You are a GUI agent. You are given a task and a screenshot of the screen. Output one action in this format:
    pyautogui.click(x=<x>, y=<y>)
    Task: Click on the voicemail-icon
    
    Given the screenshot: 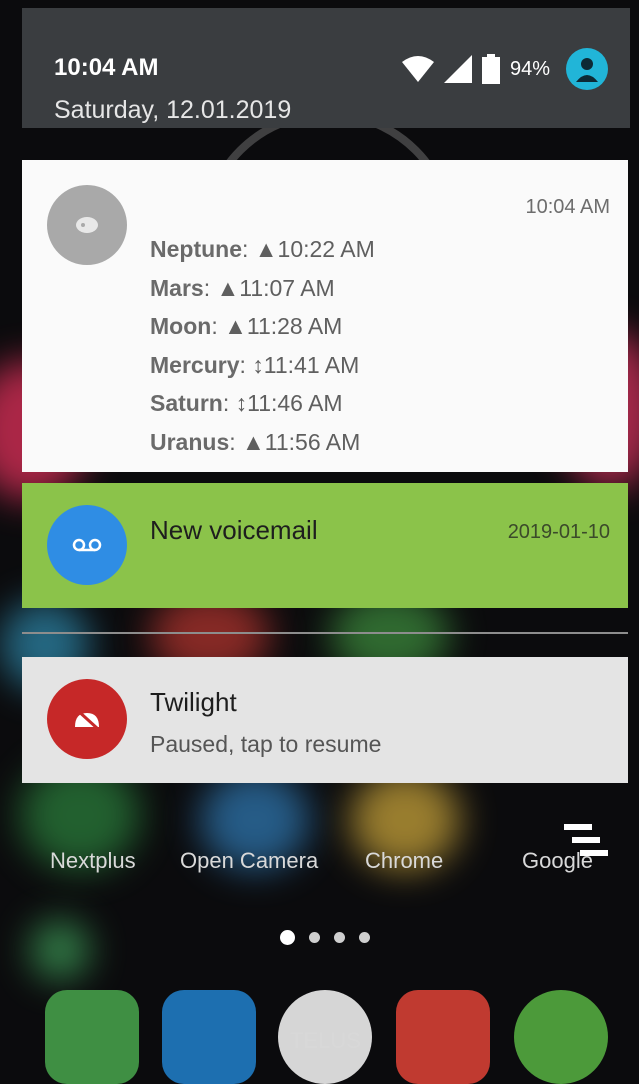 What is the action you would take?
    pyautogui.click(x=87, y=545)
    